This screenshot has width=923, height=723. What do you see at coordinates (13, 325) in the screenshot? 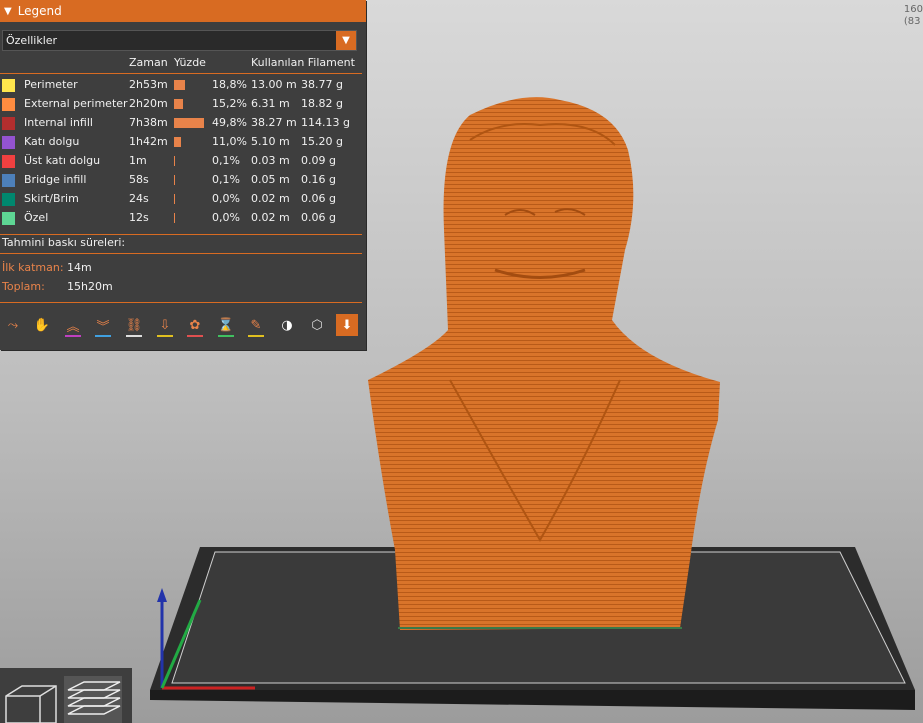
I see `travel-icon: ⤳` at bounding box center [13, 325].